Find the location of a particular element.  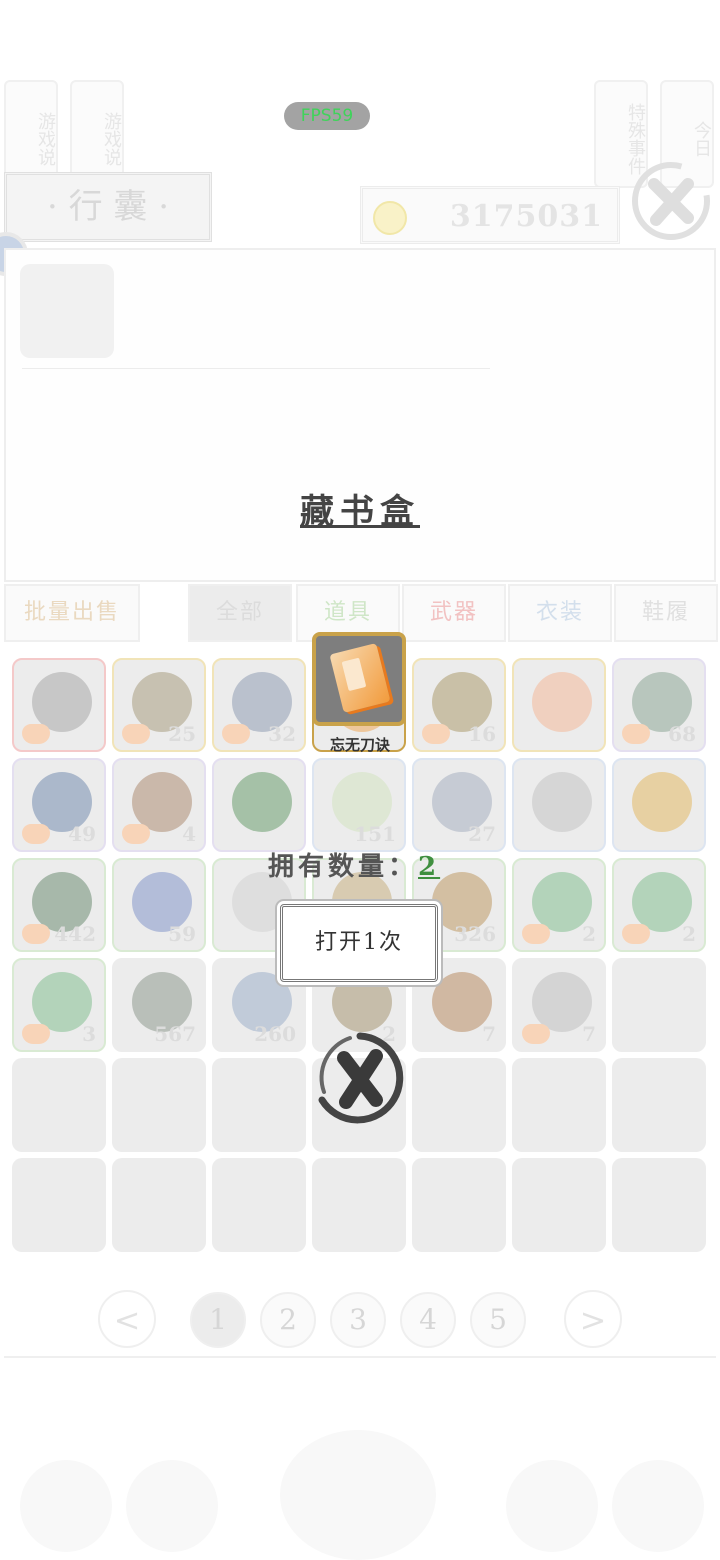

inventory-slot: 3 is located at coordinates (59, 1005).